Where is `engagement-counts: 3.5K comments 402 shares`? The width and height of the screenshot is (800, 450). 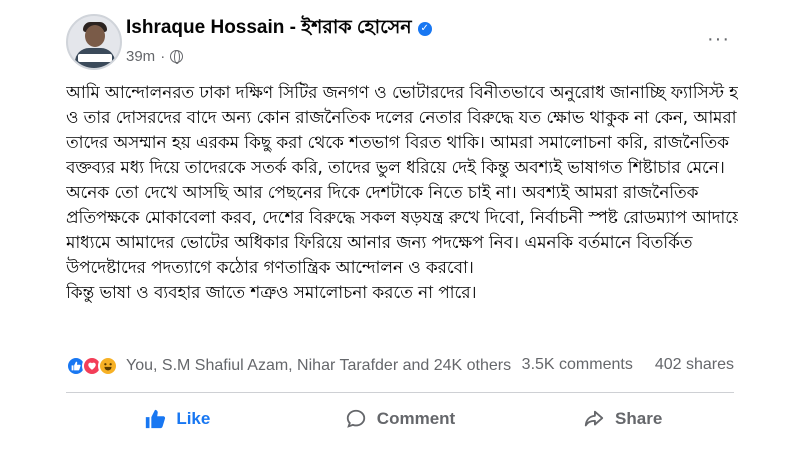 engagement-counts: 3.5K comments 402 shares is located at coordinates (628, 365).